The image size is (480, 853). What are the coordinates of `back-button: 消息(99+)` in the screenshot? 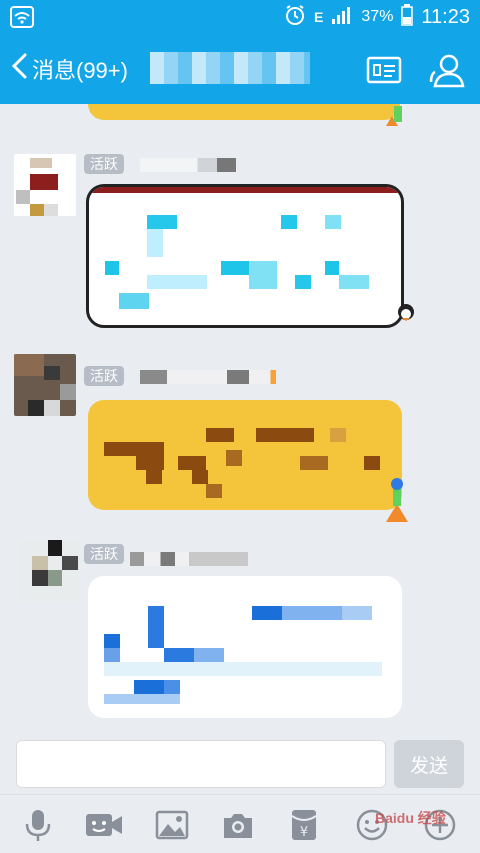 It's located at (69, 69).